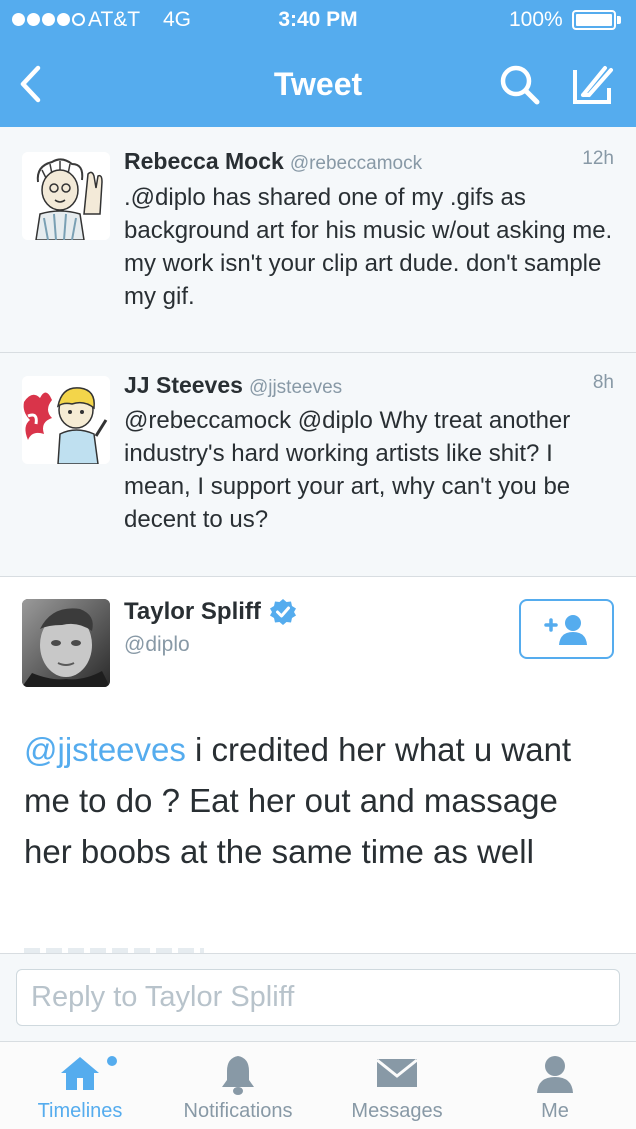  What do you see at coordinates (397, 1072) in the screenshot?
I see `envelope-icon` at bounding box center [397, 1072].